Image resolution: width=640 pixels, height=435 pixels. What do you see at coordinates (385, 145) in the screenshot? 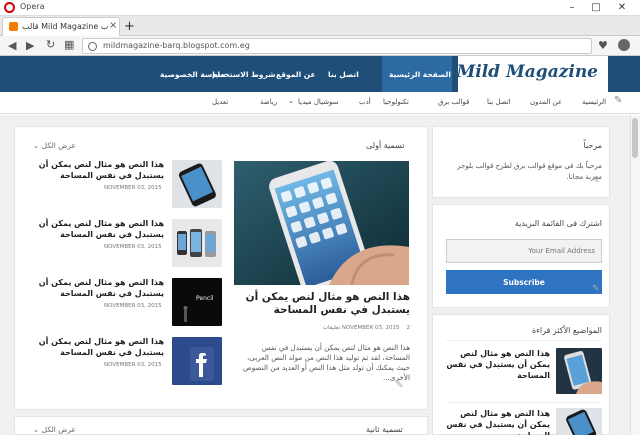
I see `section-title: تسمية أولى` at bounding box center [385, 145].